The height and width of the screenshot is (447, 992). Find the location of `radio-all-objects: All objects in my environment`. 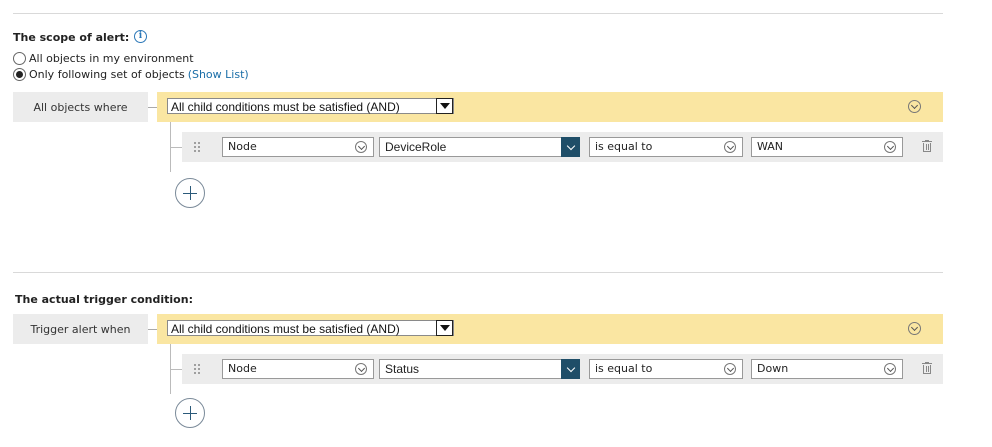

radio-all-objects: All objects in my environment is located at coordinates (103, 58).